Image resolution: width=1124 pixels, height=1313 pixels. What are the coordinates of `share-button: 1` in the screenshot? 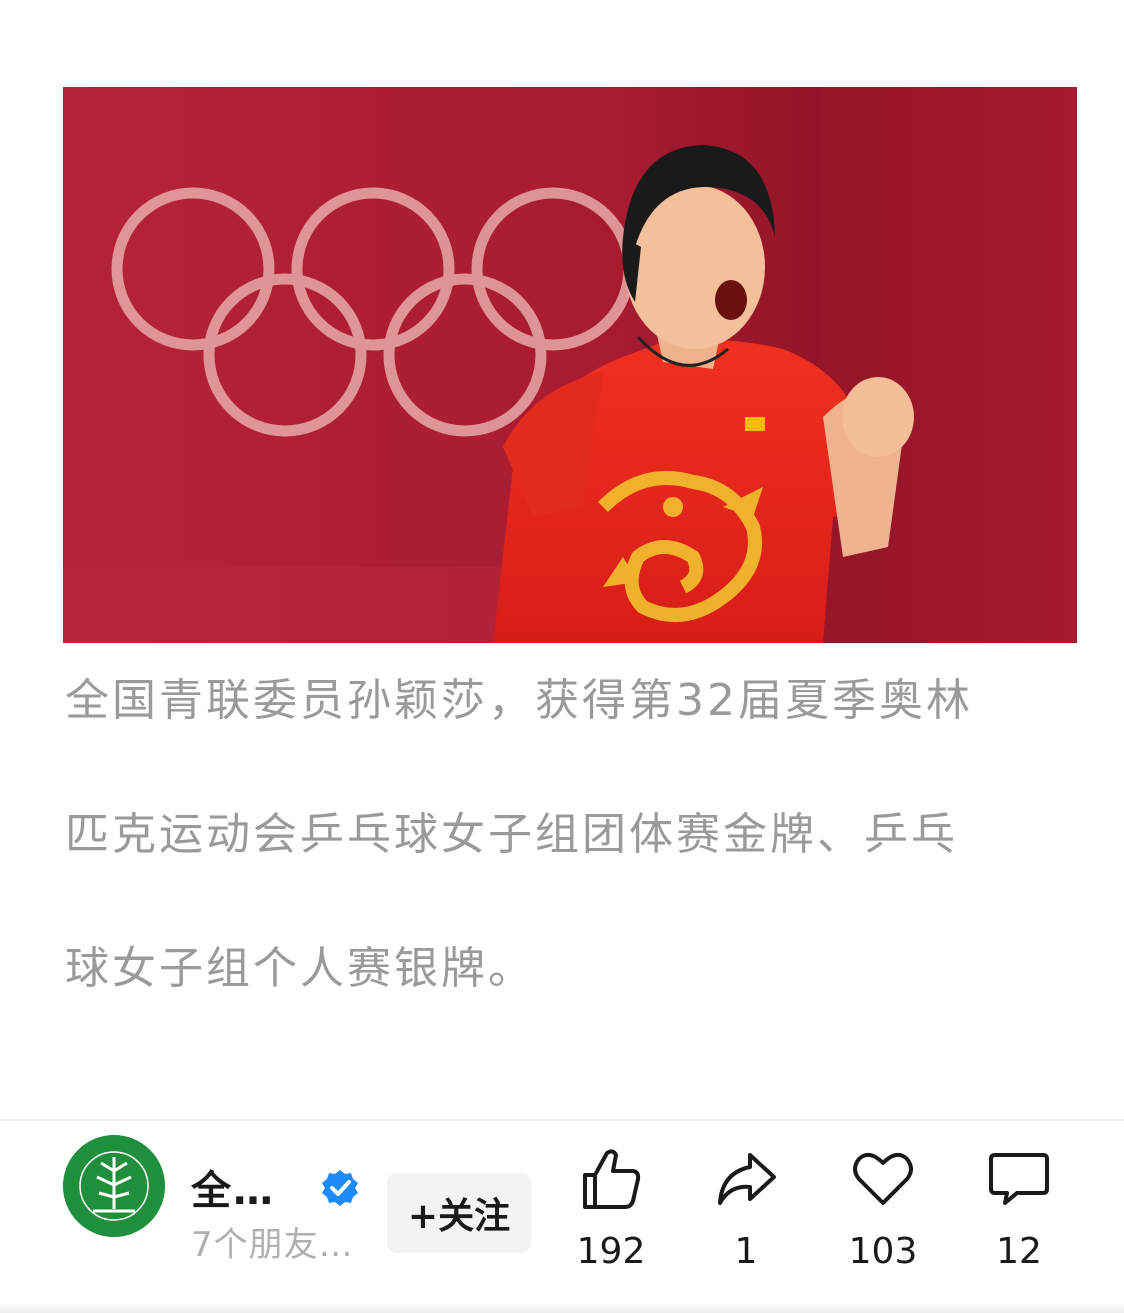 It's located at (746, 1215).